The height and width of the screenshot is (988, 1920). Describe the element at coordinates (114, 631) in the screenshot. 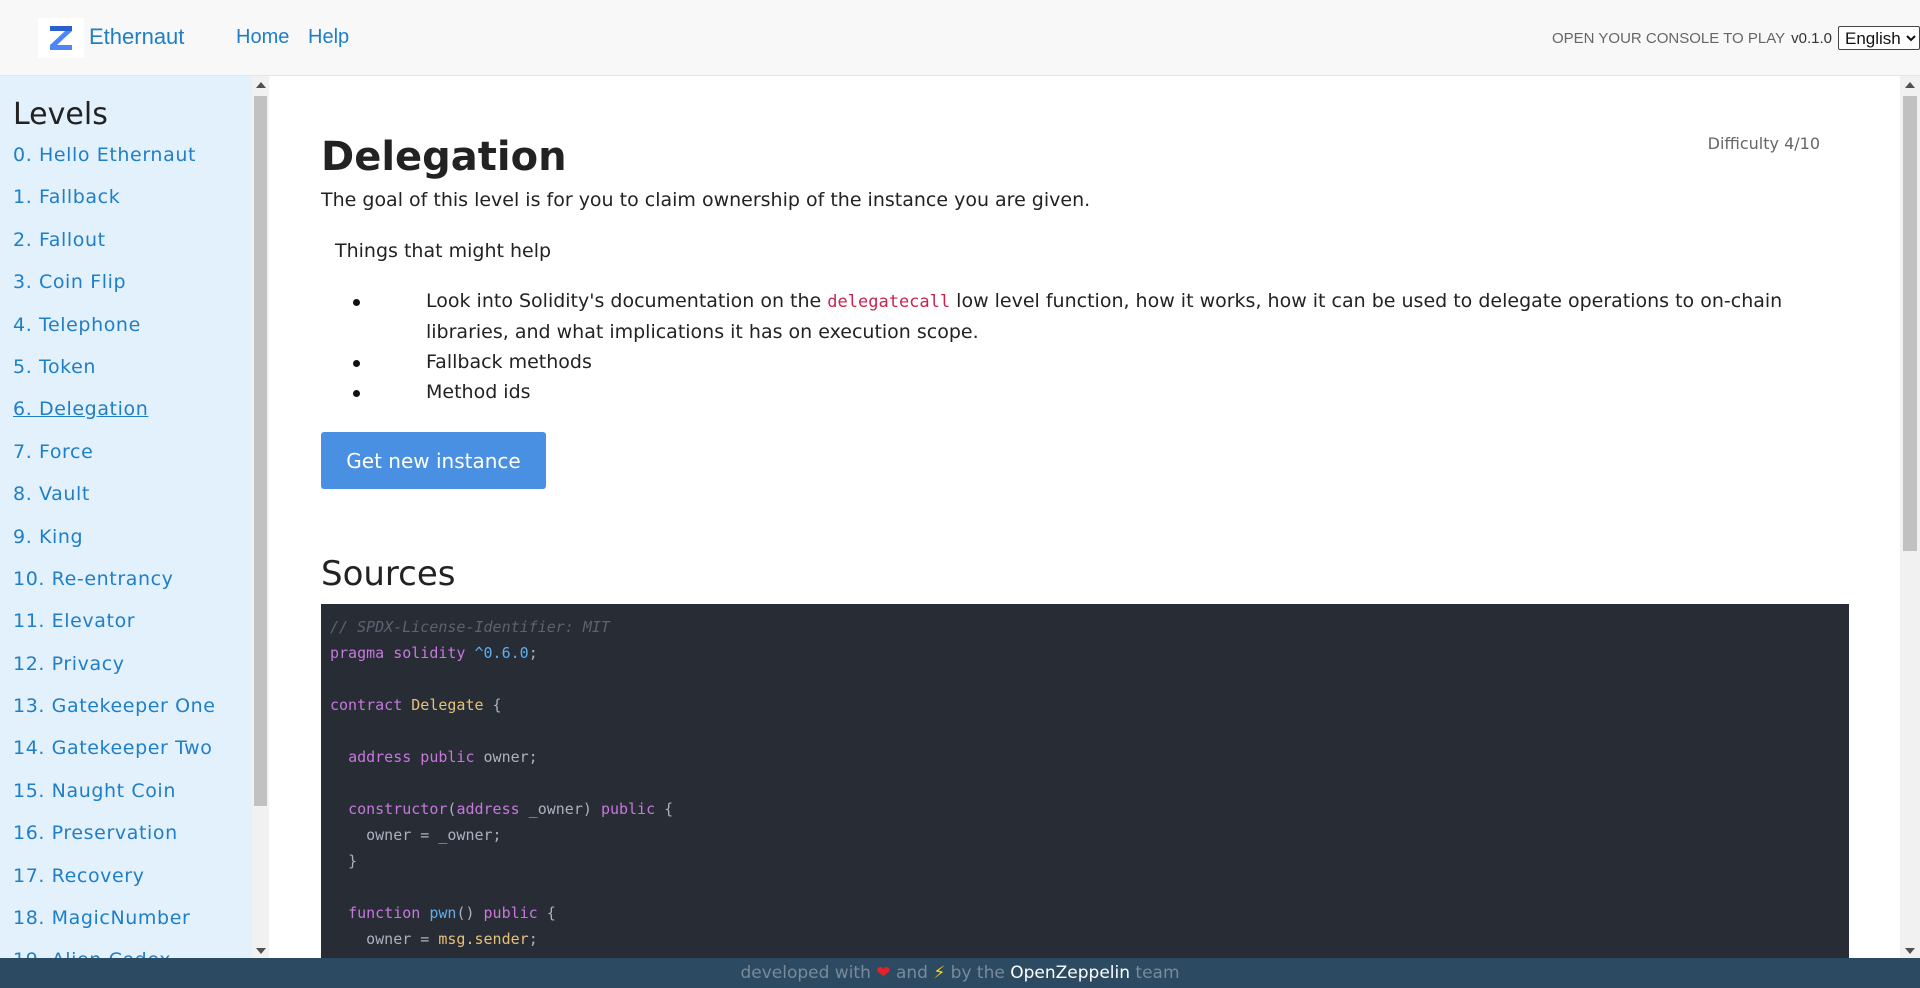

I see `level-item-11: 11. Elevator` at that location.